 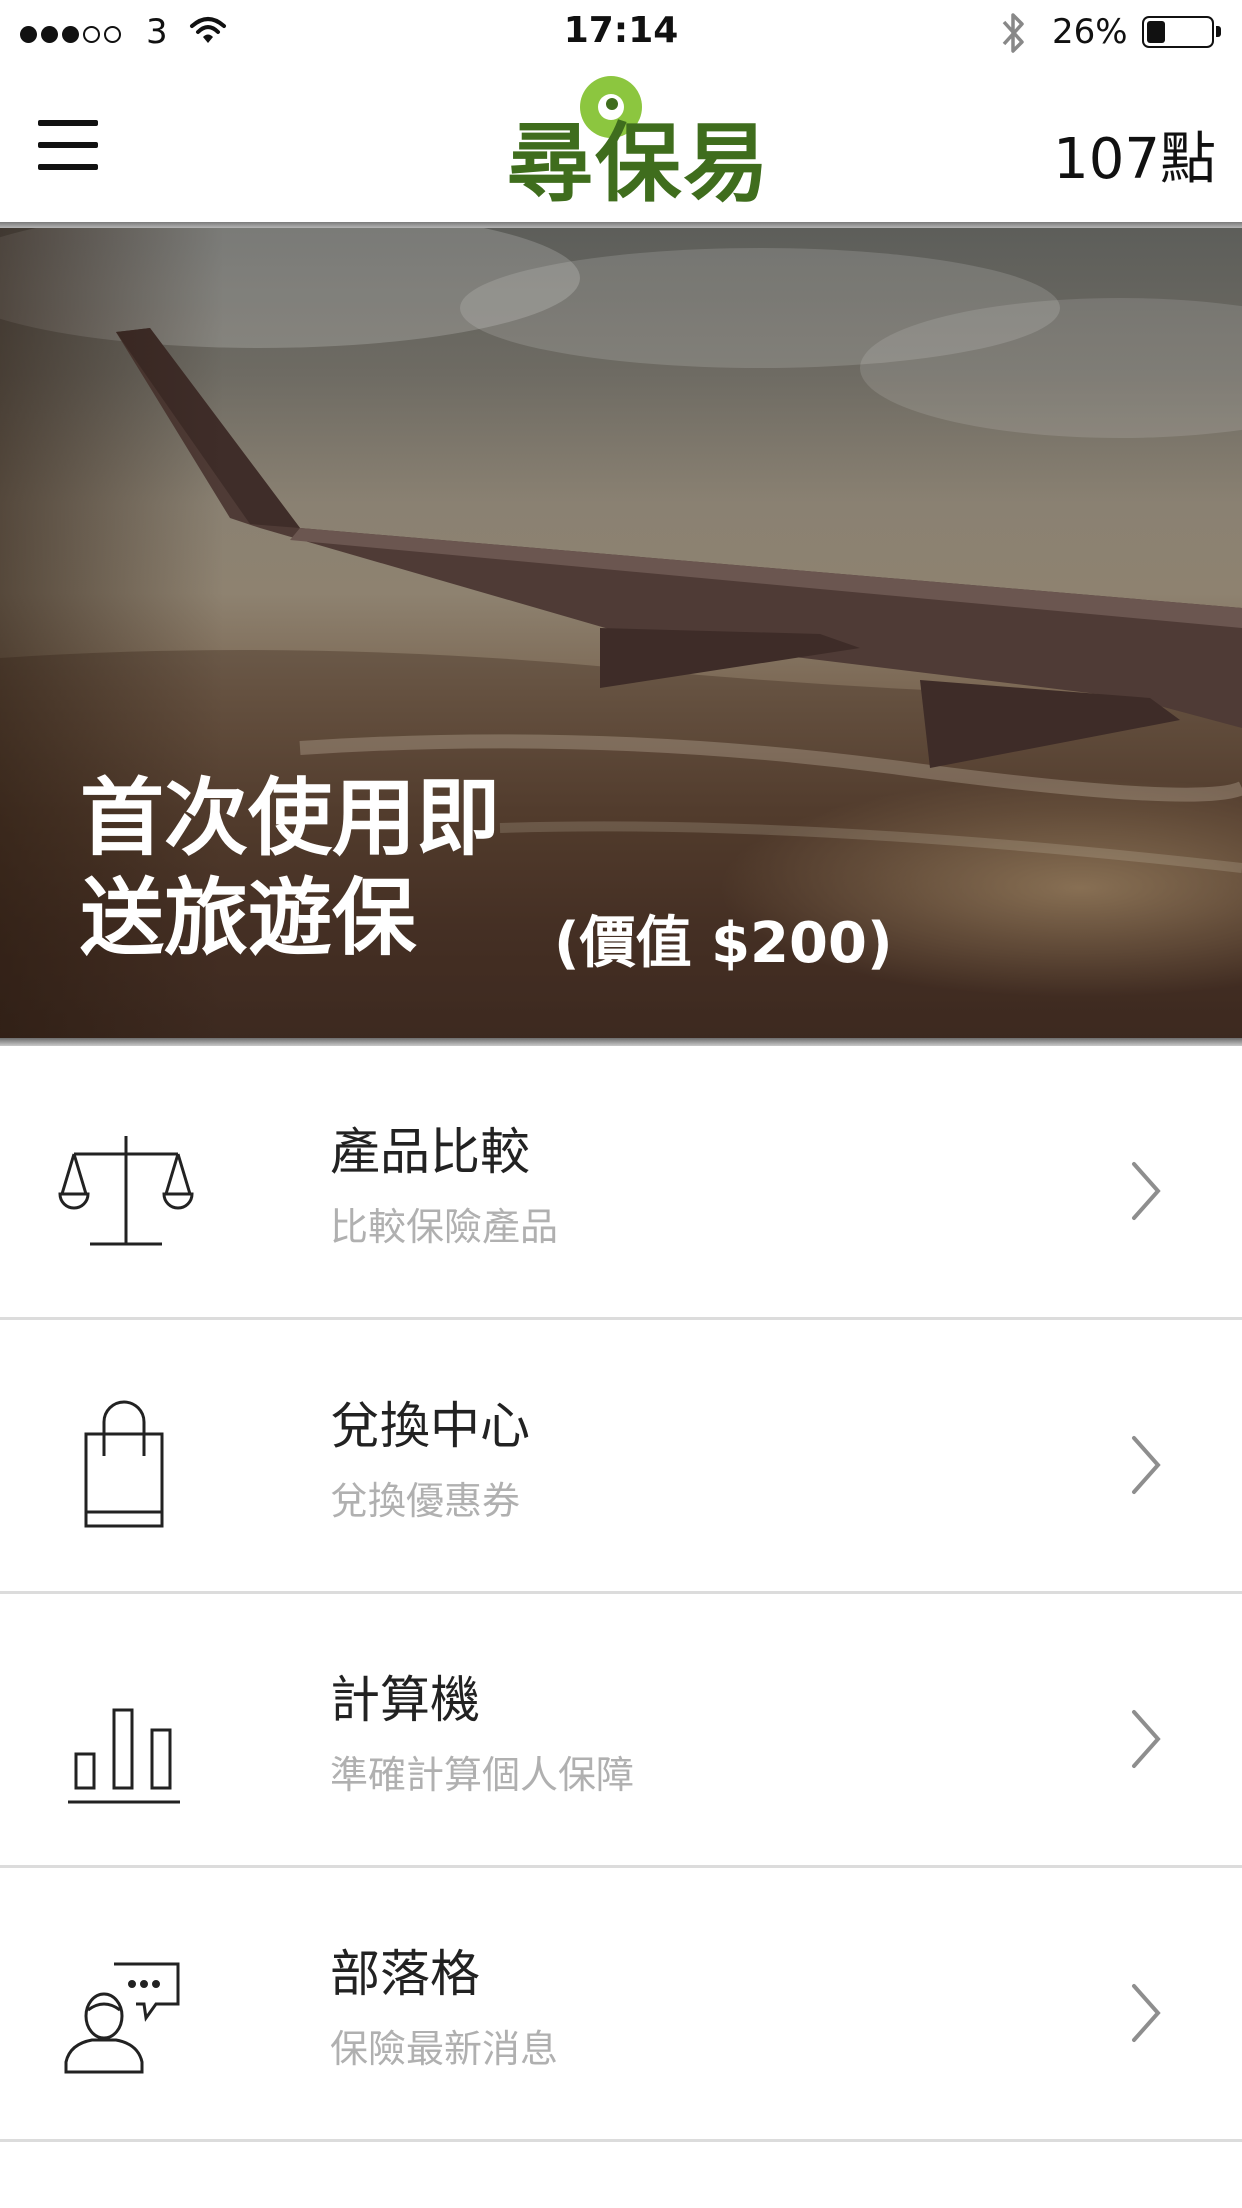 I want to click on promo-title: 首次使用即 送旅遊保, so click(x=290, y=868).